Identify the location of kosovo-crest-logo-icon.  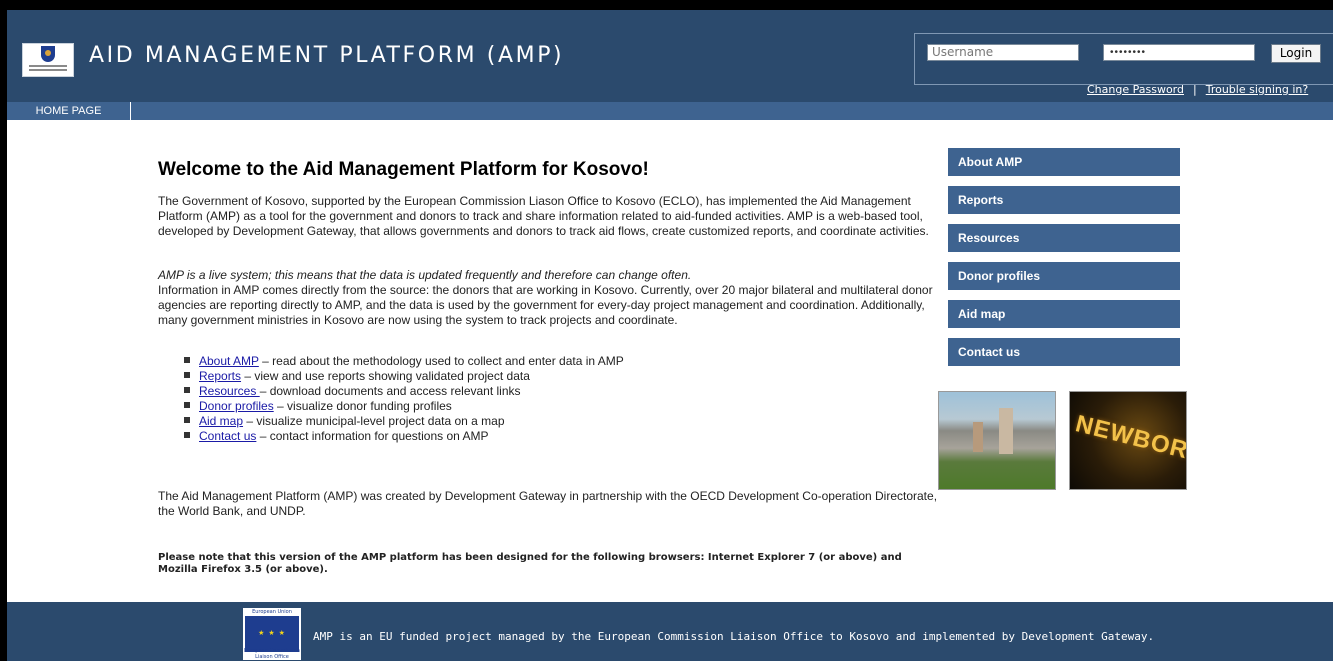
(48, 60).